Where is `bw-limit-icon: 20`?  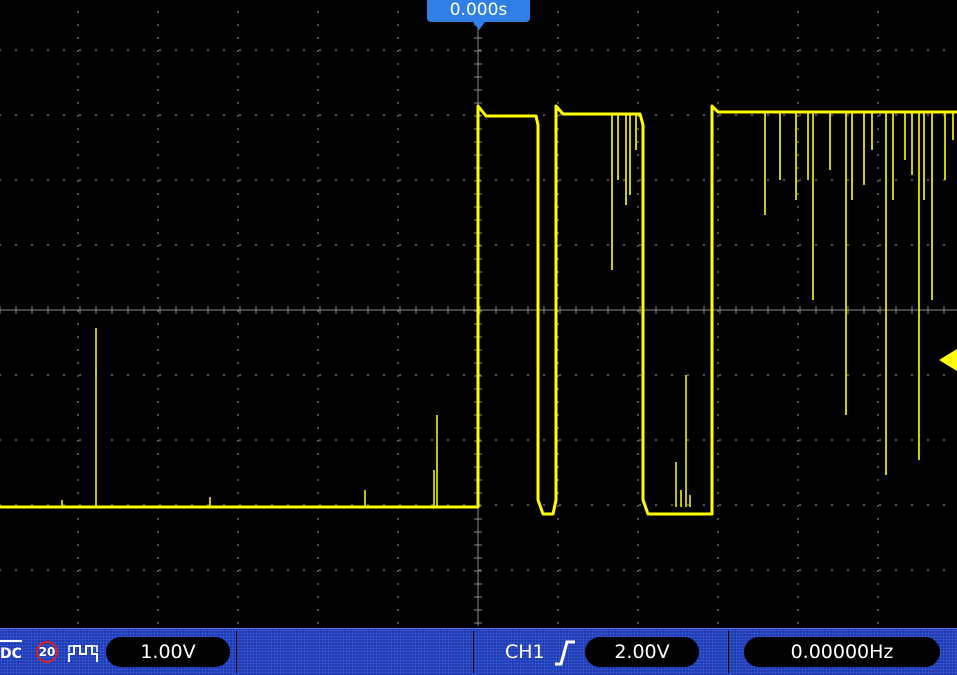 bw-limit-icon: 20 is located at coordinates (47, 652).